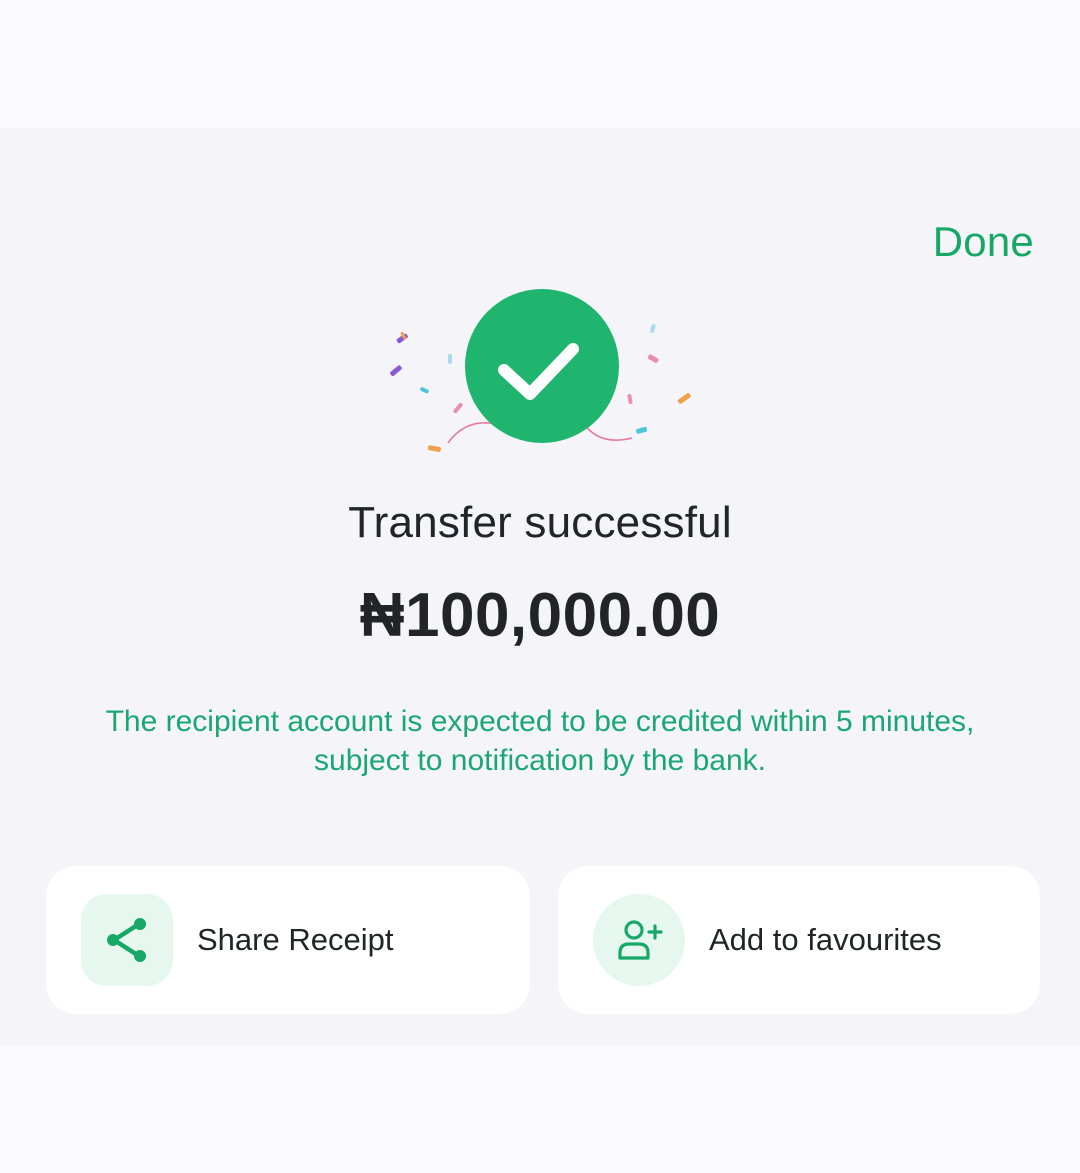 This screenshot has width=1080, height=1173. Describe the element at coordinates (295, 939) in the screenshot. I see `share-receipt-label: Share Receipt` at that location.